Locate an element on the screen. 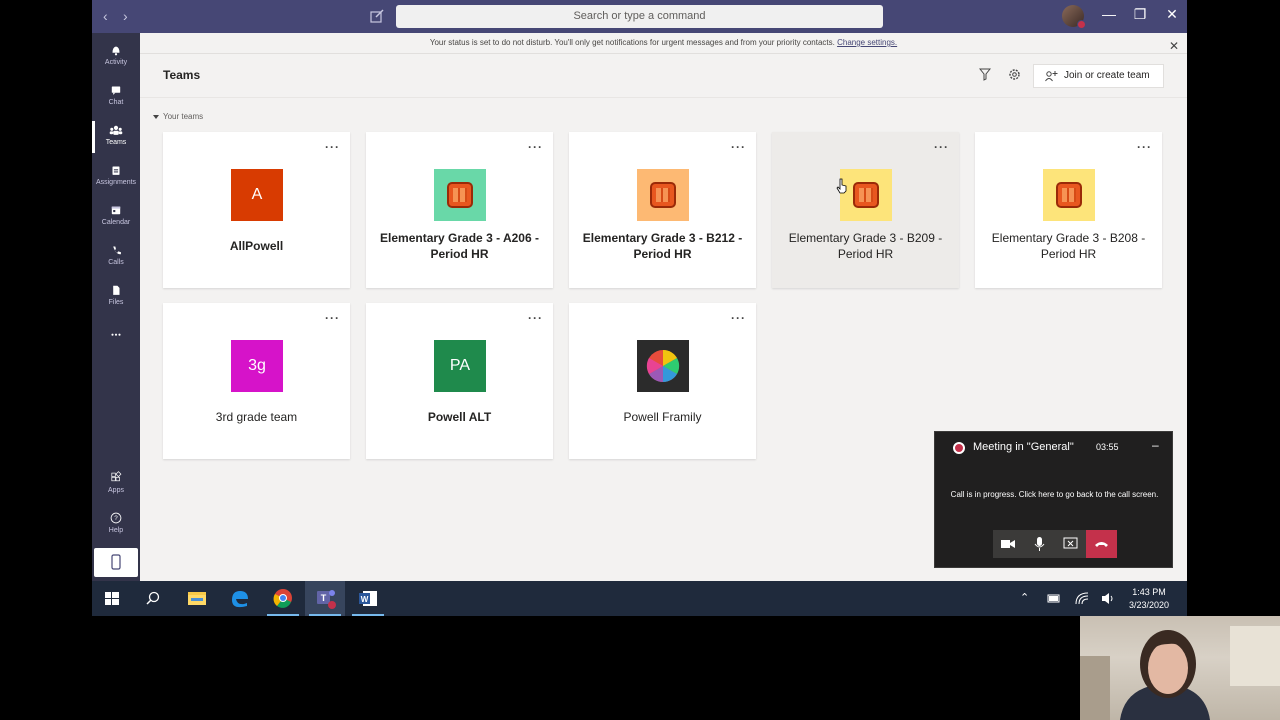 This screenshot has width=1280, height=720. back-icon: ‹ is located at coordinates (105, 16).